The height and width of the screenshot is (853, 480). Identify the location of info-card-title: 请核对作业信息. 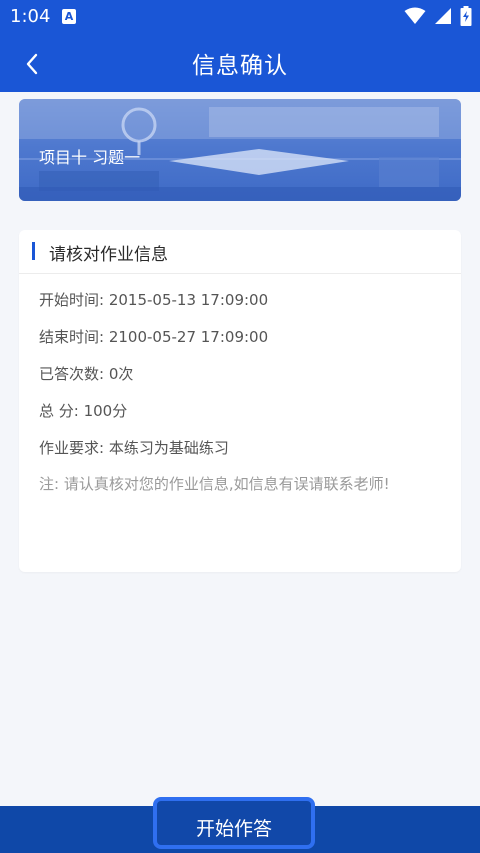
(108, 255).